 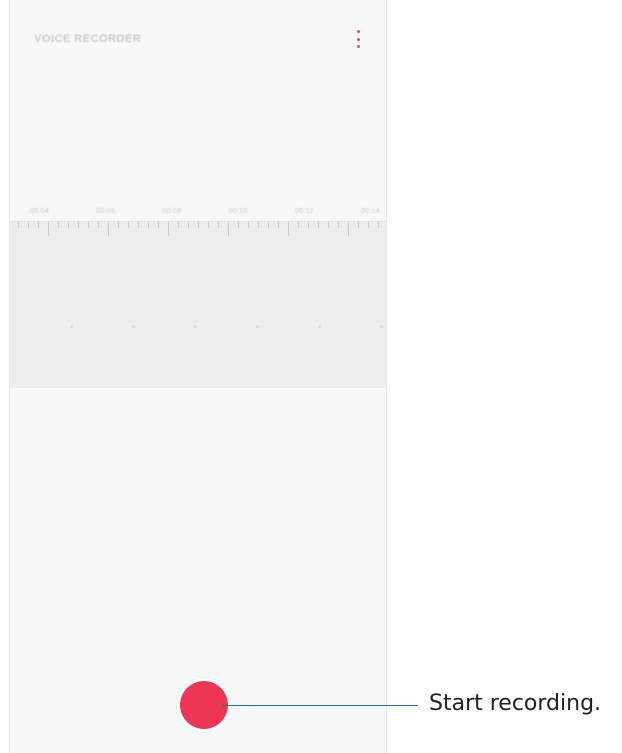 What do you see at coordinates (238, 211) in the screenshot?
I see `timeline-label: 00:10` at bounding box center [238, 211].